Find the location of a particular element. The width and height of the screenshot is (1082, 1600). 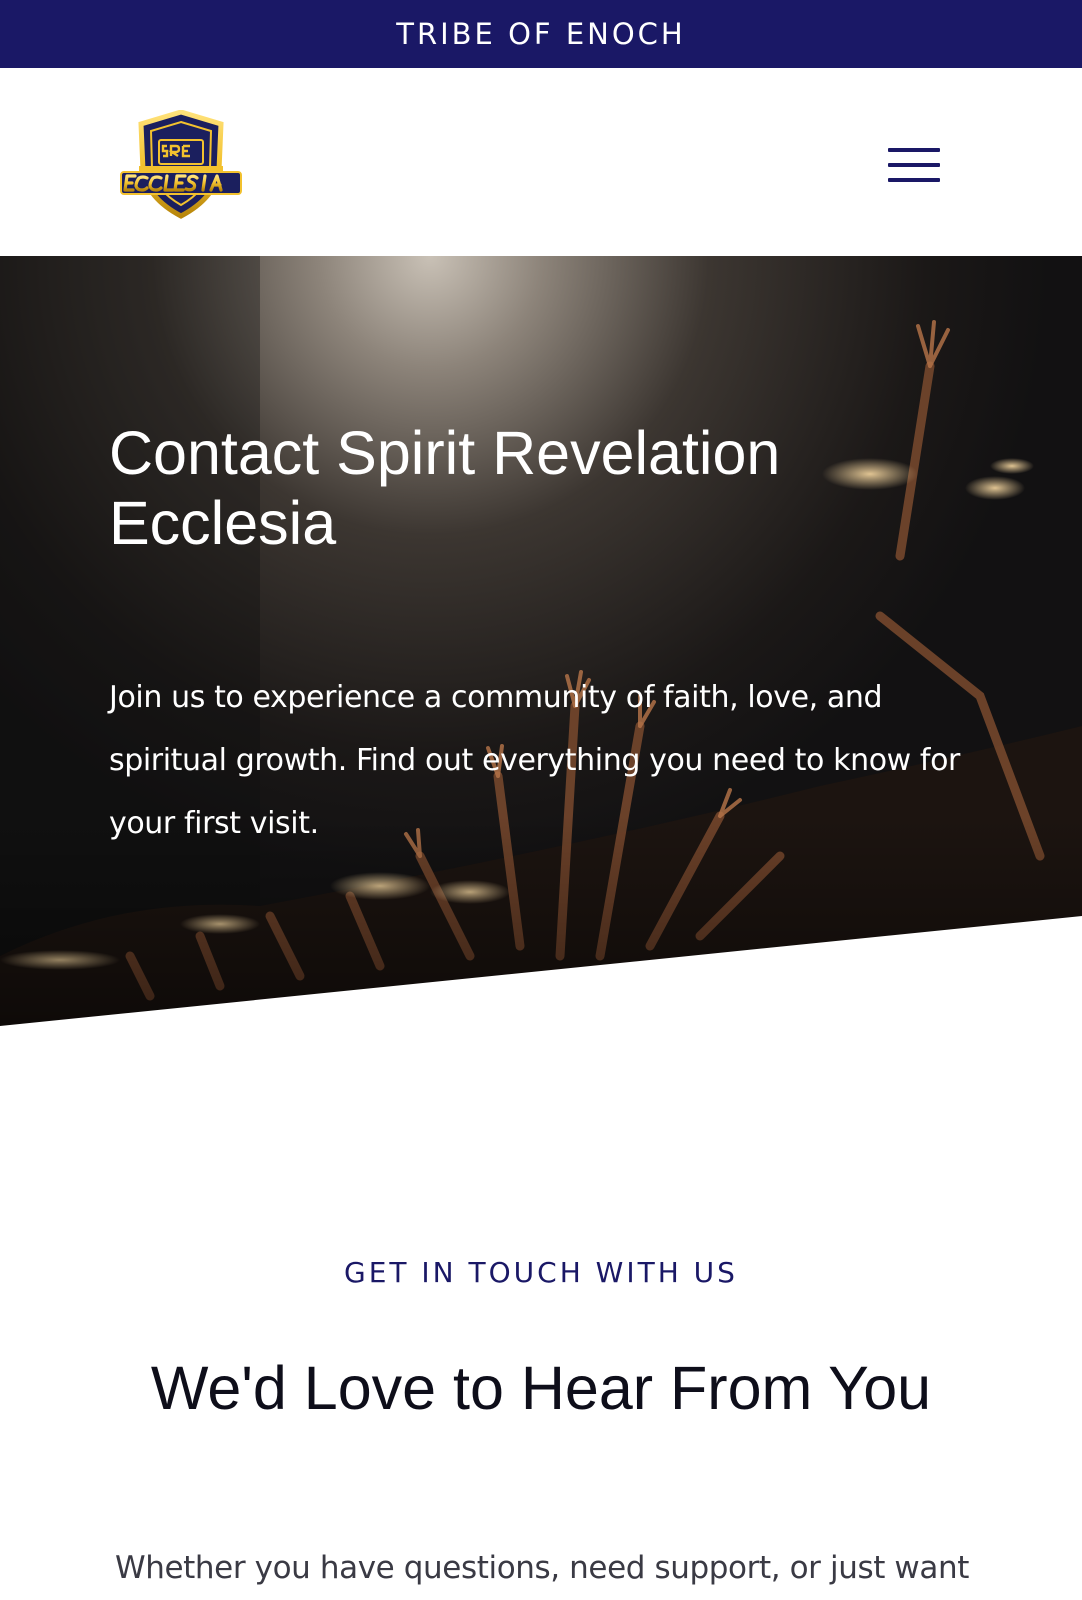

menu-bar-top is located at coordinates (914, 150).